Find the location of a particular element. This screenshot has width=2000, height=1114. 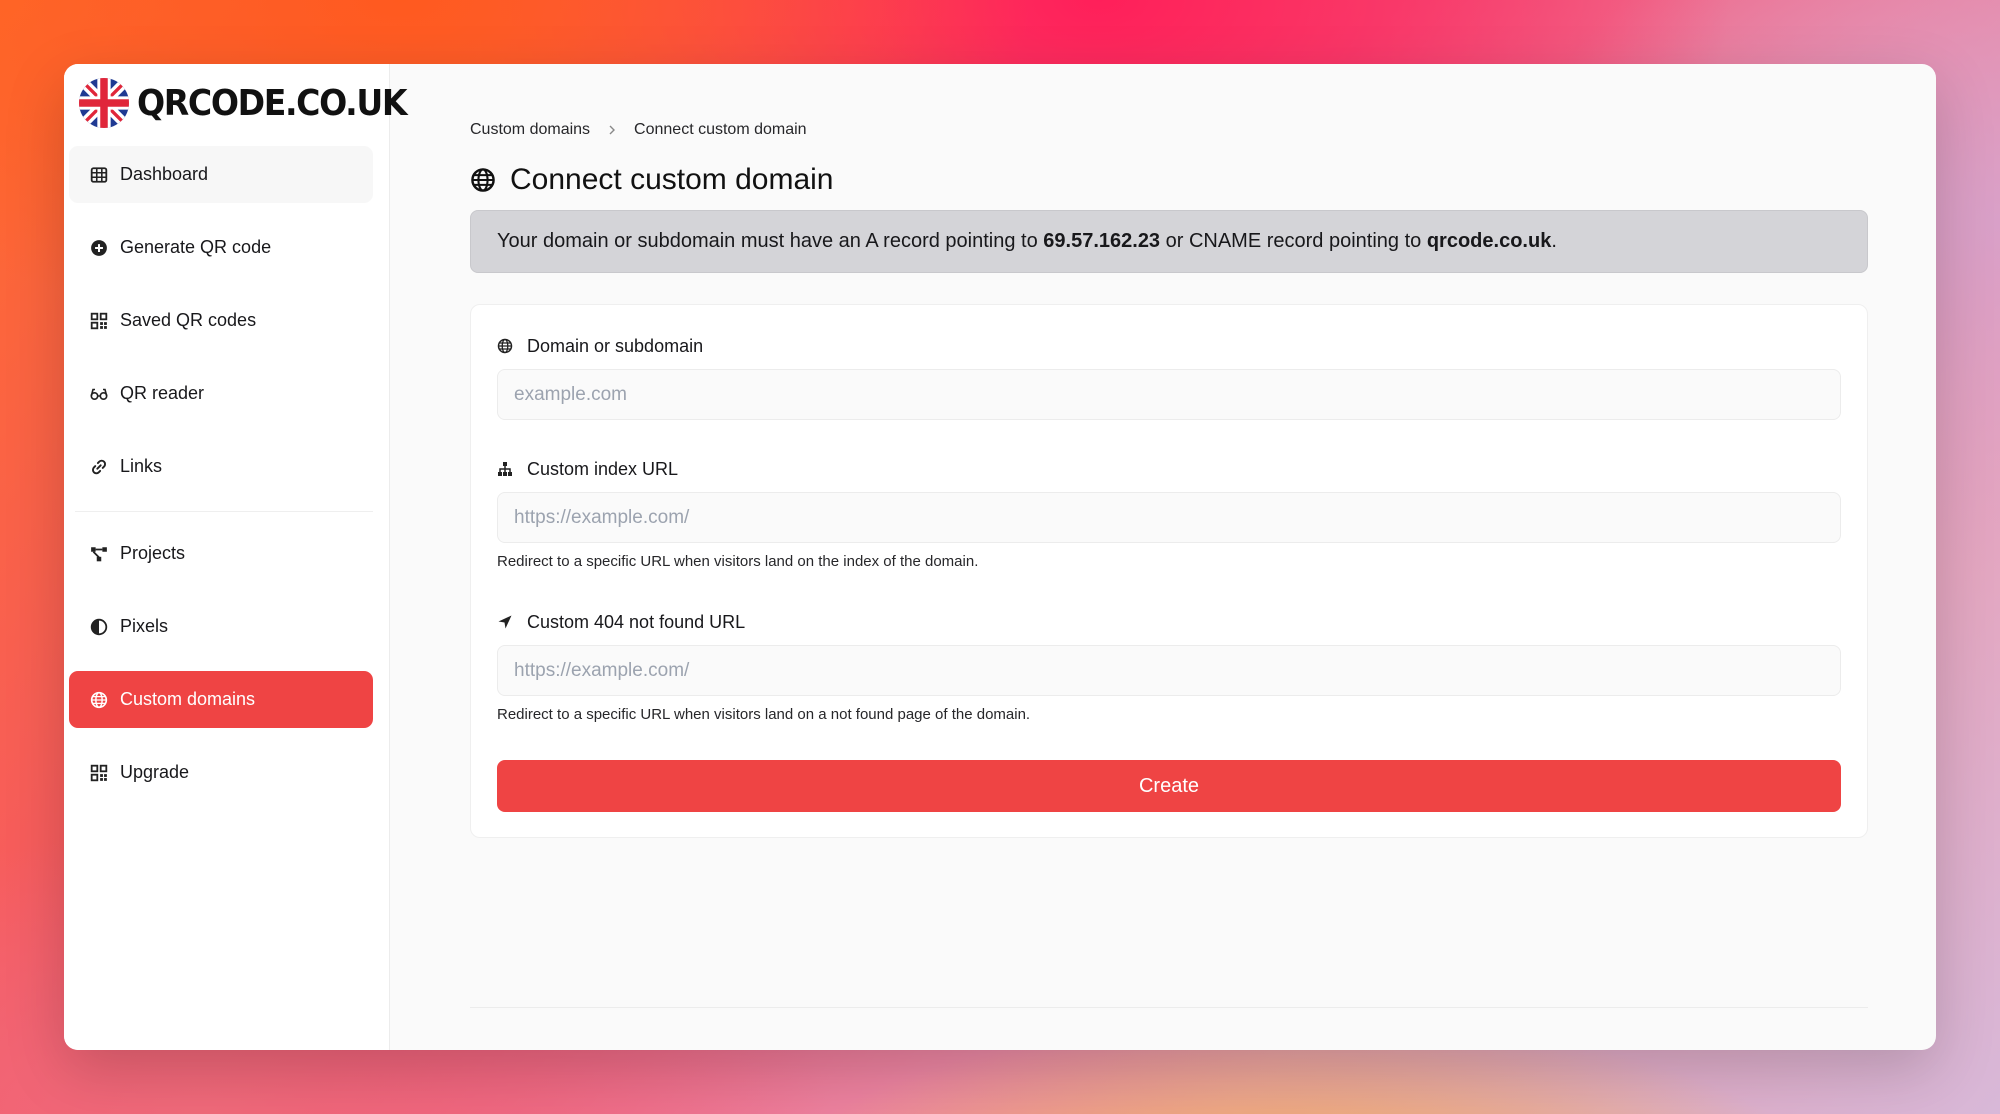

footer-divider is located at coordinates (1169, 1007).